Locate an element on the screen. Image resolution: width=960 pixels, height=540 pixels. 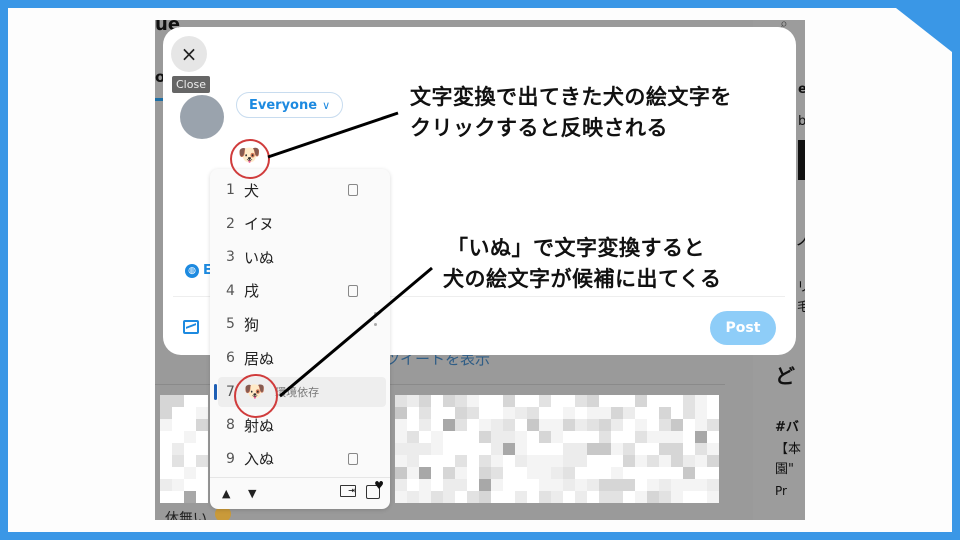
candidate-item: 9 入ぬ is located at coordinates (302, 459).